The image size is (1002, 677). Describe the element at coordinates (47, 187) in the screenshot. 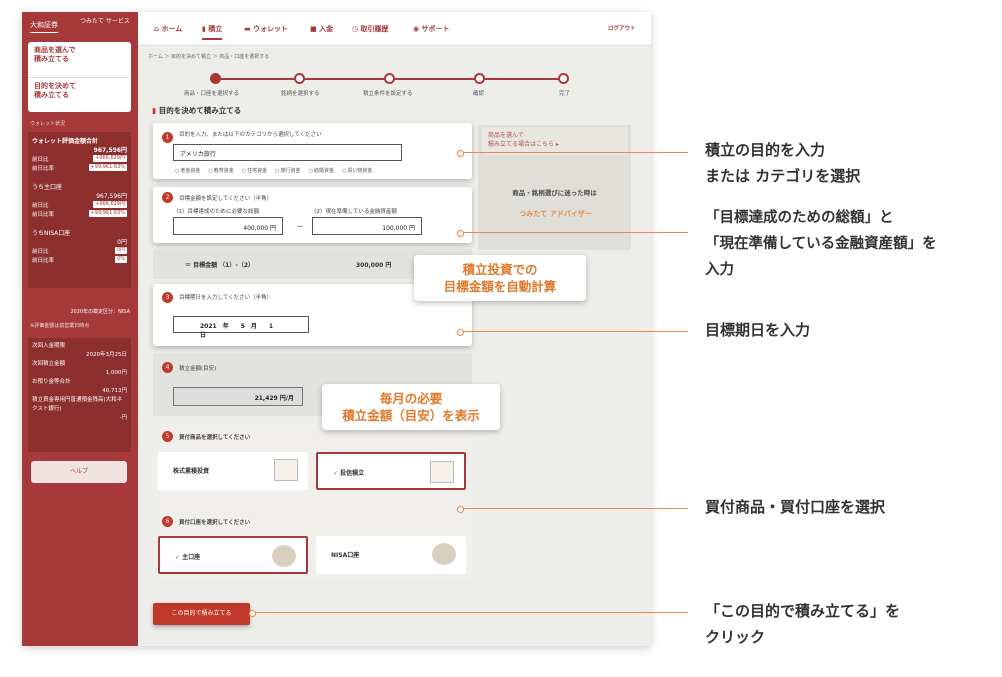

I see `main-account-label: うち主口座` at that location.